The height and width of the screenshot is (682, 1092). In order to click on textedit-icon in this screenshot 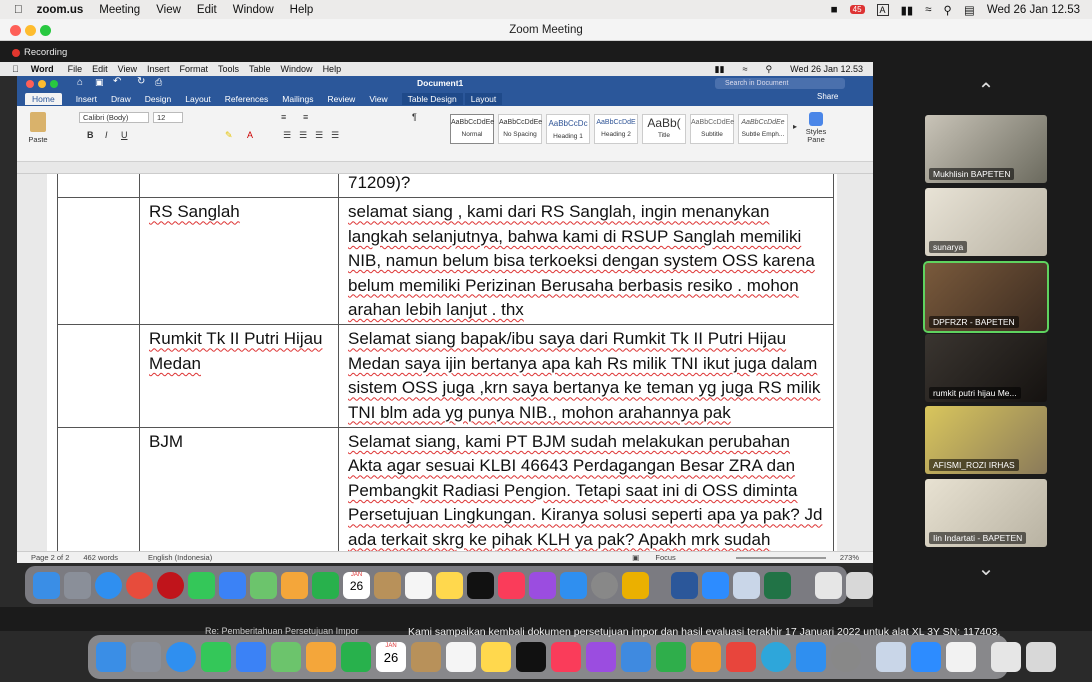, I will do `click(961, 657)`.